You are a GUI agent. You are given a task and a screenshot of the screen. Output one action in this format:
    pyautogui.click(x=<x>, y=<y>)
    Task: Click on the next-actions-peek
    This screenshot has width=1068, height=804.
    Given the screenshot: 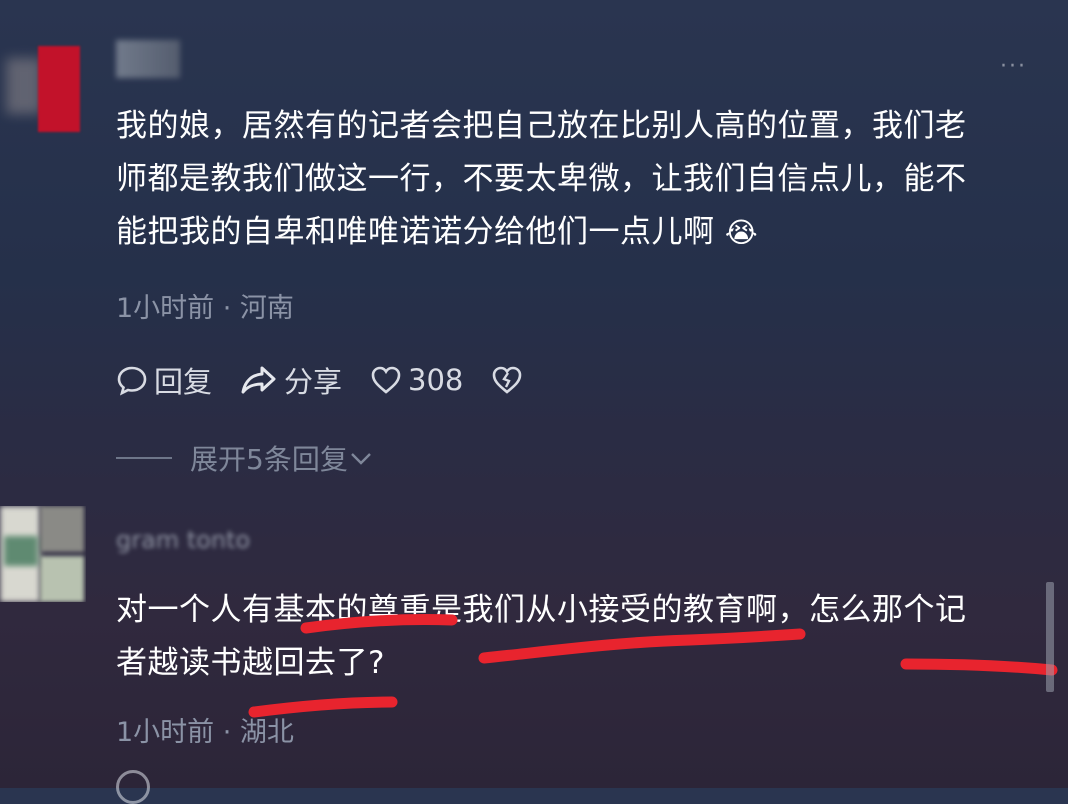 What is the action you would take?
    pyautogui.click(x=326, y=787)
    